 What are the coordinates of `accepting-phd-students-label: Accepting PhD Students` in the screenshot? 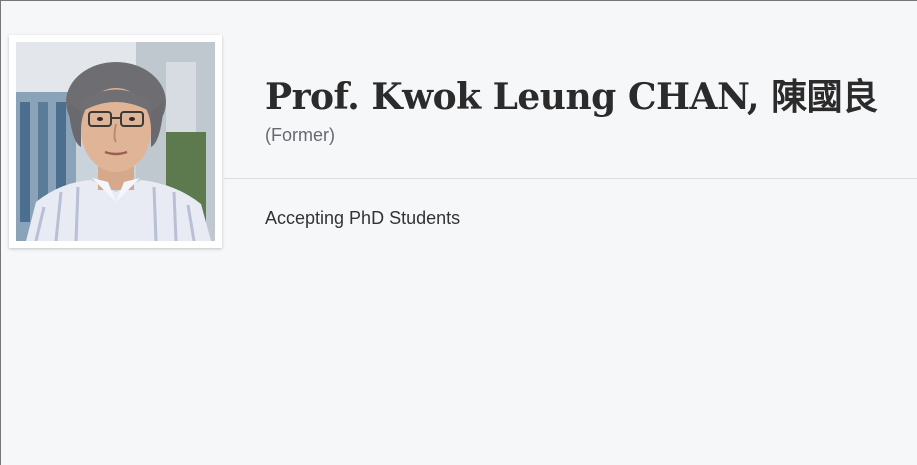 It's located at (363, 218).